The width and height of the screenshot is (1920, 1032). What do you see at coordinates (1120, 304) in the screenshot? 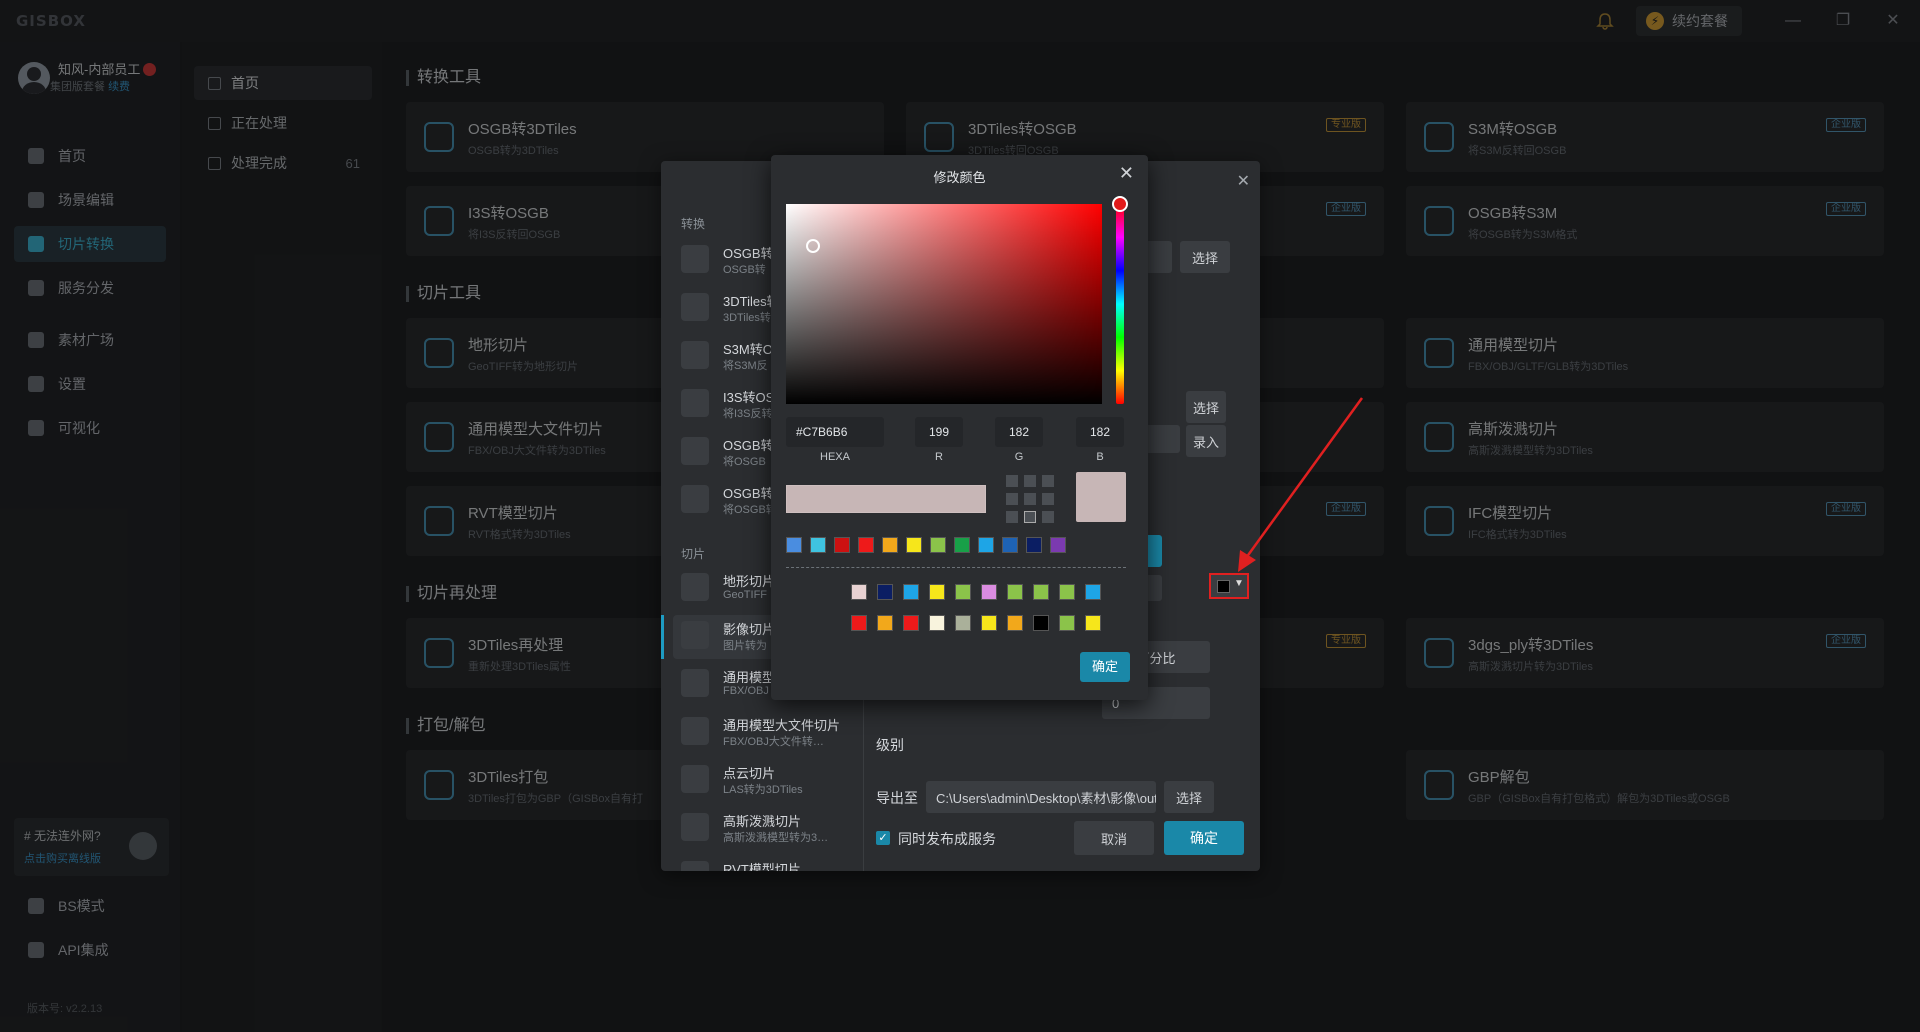
I see `hue-slider` at bounding box center [1120, 304].